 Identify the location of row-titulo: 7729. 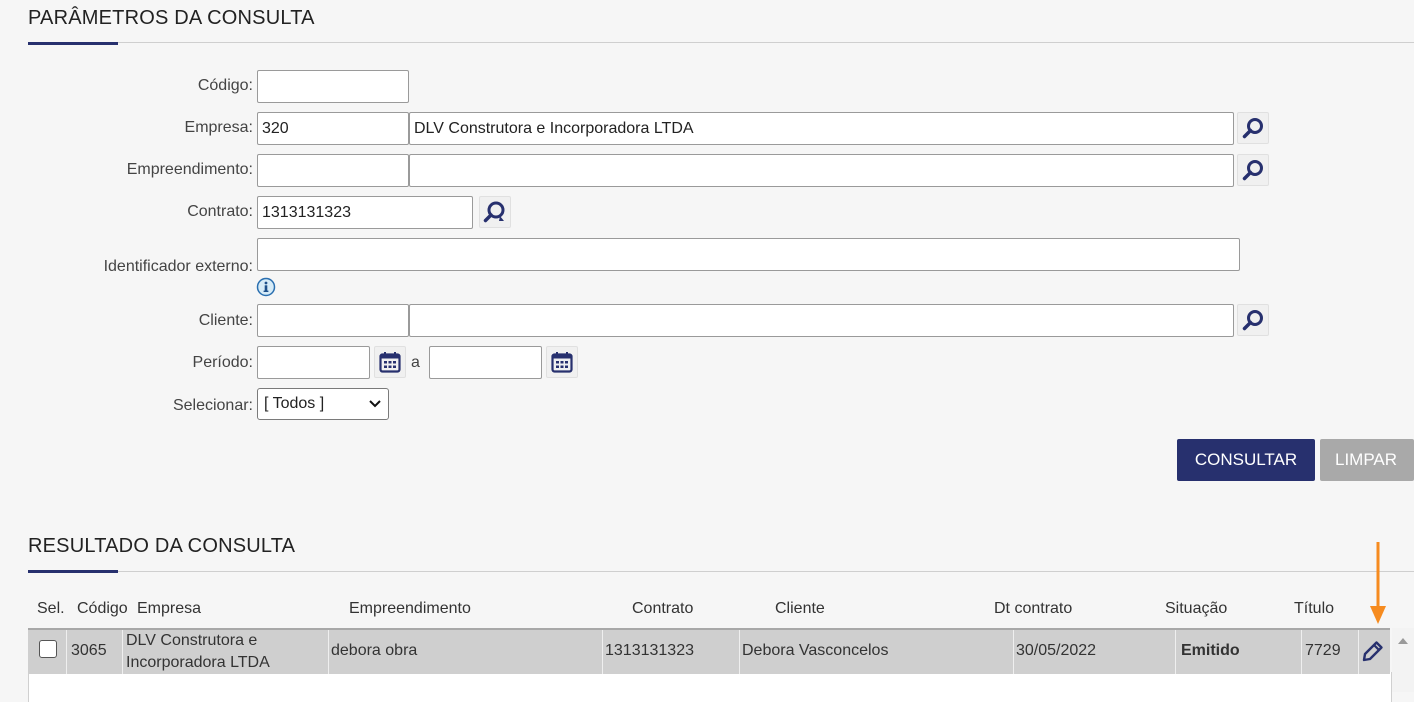
(1323, 650).